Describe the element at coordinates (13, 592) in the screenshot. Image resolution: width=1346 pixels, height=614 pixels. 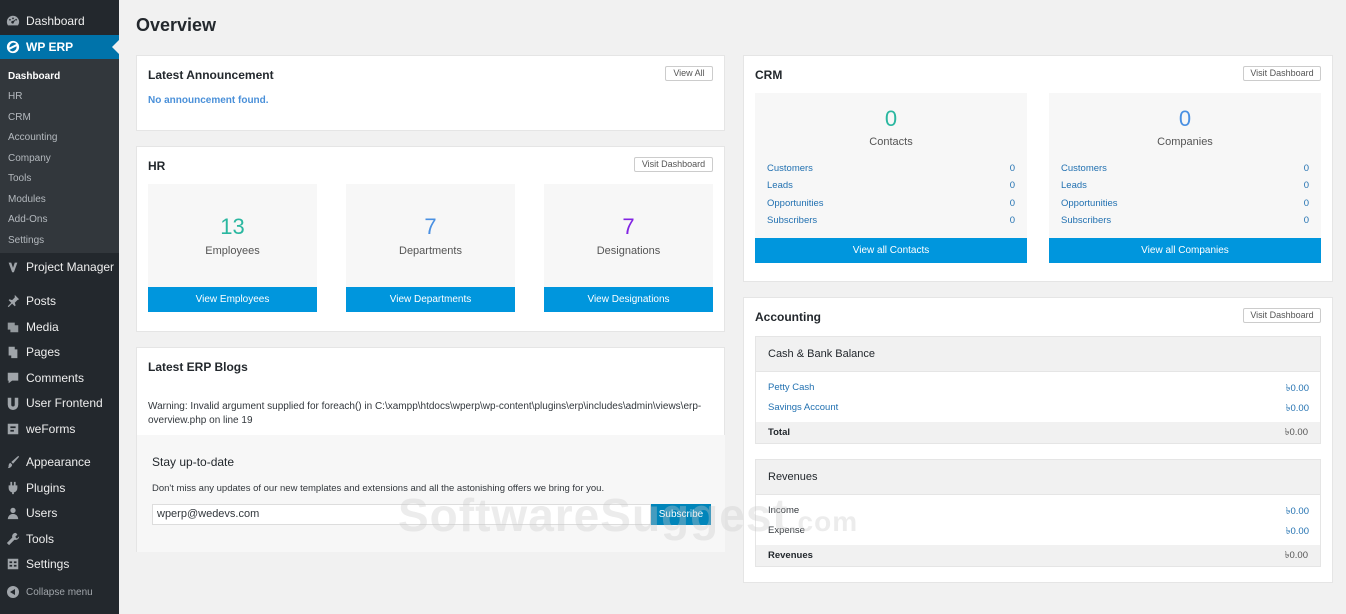
I see `collapse-icon` at that location.